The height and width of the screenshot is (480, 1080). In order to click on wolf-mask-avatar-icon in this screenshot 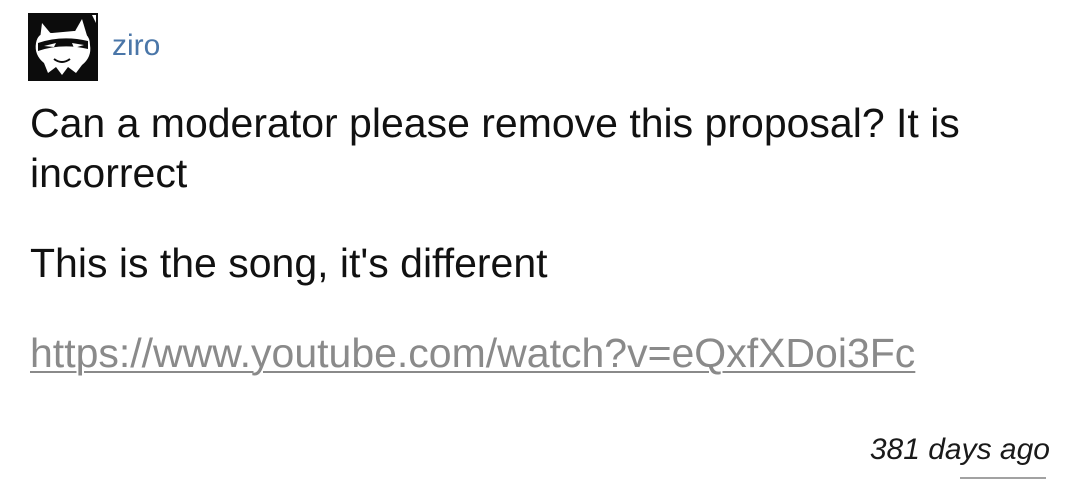, I will do `click(63, 47)`.